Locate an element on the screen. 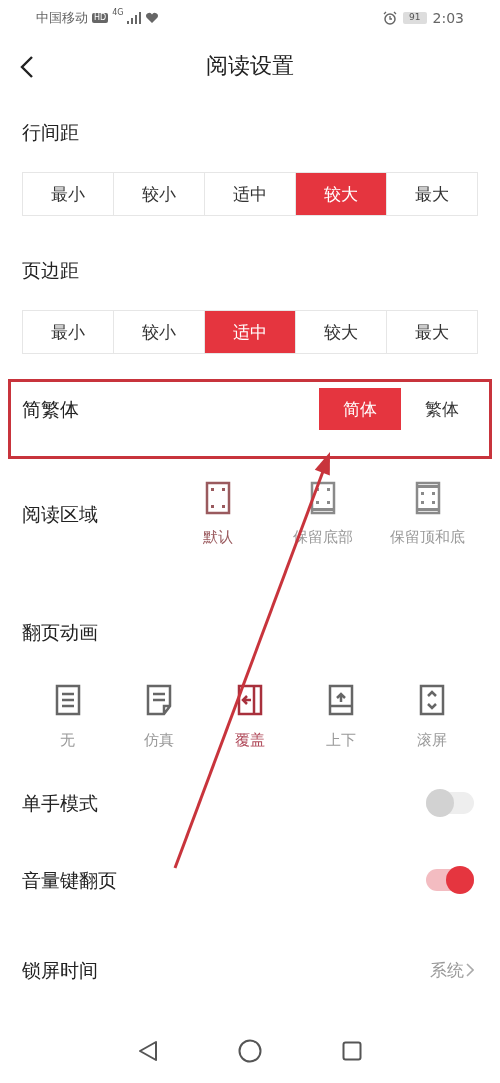 Image resolution: width=500 pixels, height=1083 pixels. section-label: 行间距 is located at coordinates (51, 132).